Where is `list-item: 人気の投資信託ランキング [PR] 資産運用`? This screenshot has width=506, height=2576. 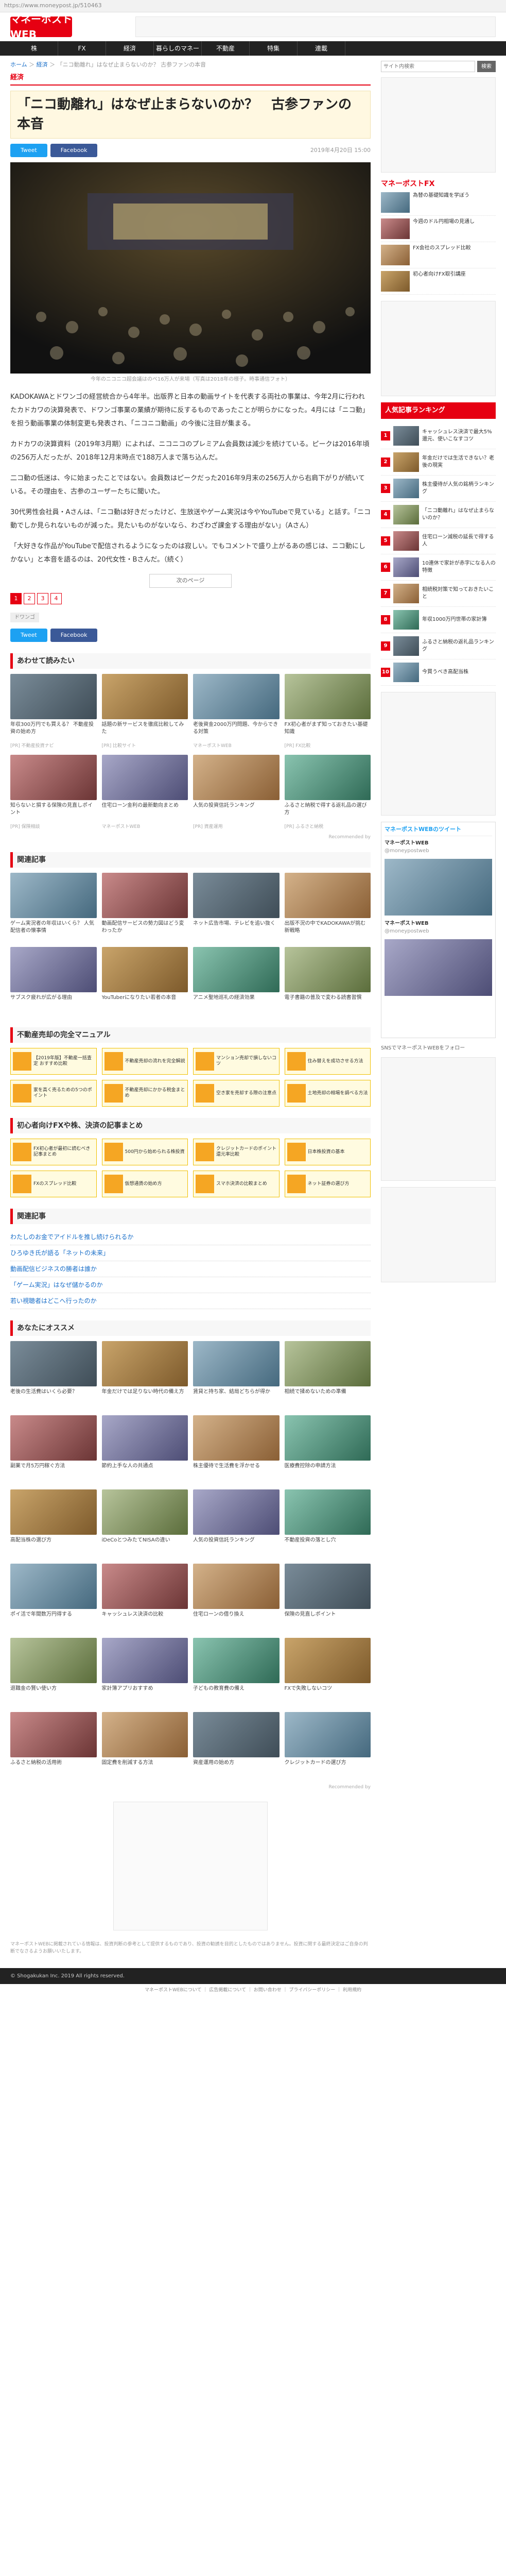
list-item: 人気の投資信託ランキング [PR] 資産運用 is located at coordinates (237, 793).